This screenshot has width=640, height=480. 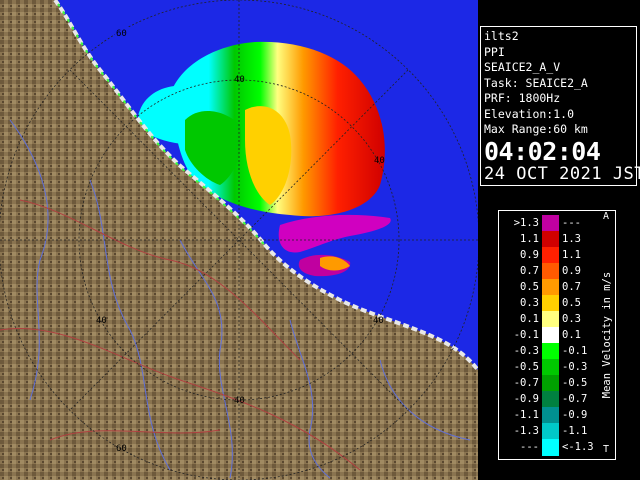 What do you see at coordinates (575, 383) in the screenshot?
I see `legend-high-value: -0.5` at bounding box center [575, 383].